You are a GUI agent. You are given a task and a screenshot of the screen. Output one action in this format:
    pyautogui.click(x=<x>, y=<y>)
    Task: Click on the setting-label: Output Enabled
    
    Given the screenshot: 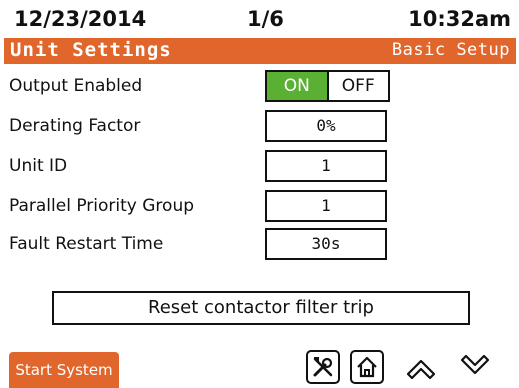 What is the action you would take?
    pyautogui.click(x=76, y=86)
    